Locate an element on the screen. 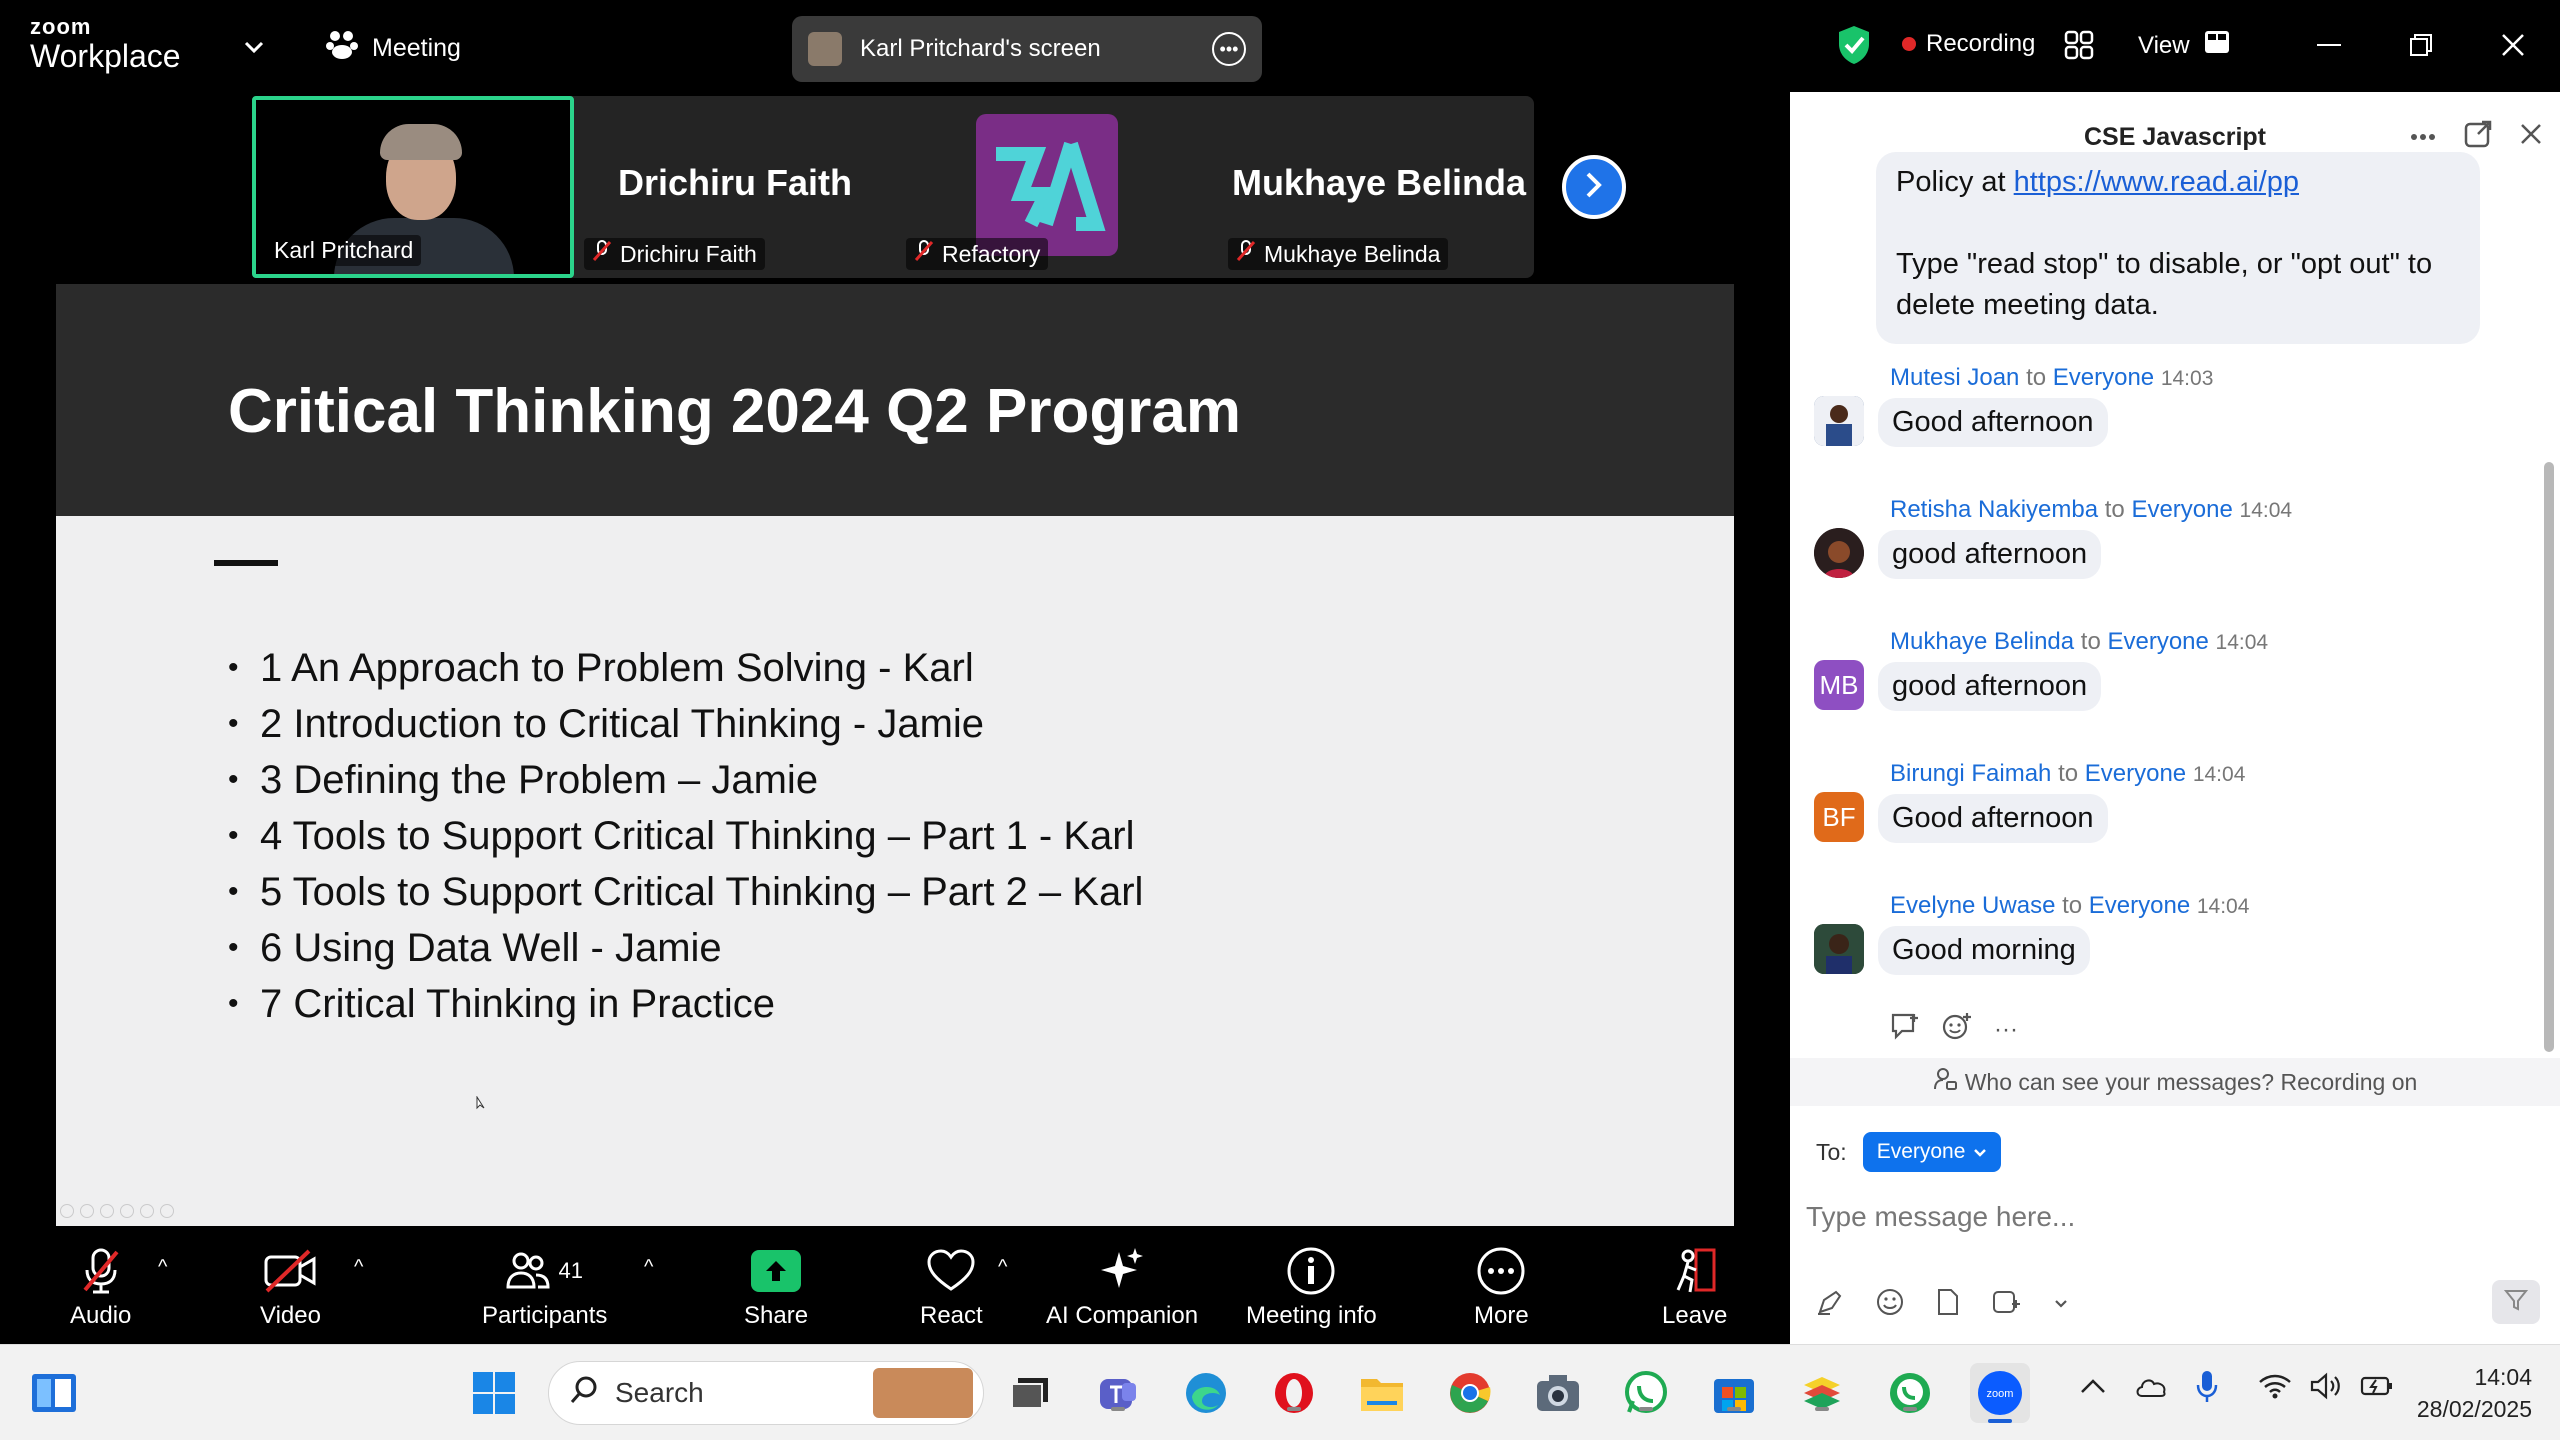  policy-link: https://www.read.ai/pp is located at coordinates (2156, 182).